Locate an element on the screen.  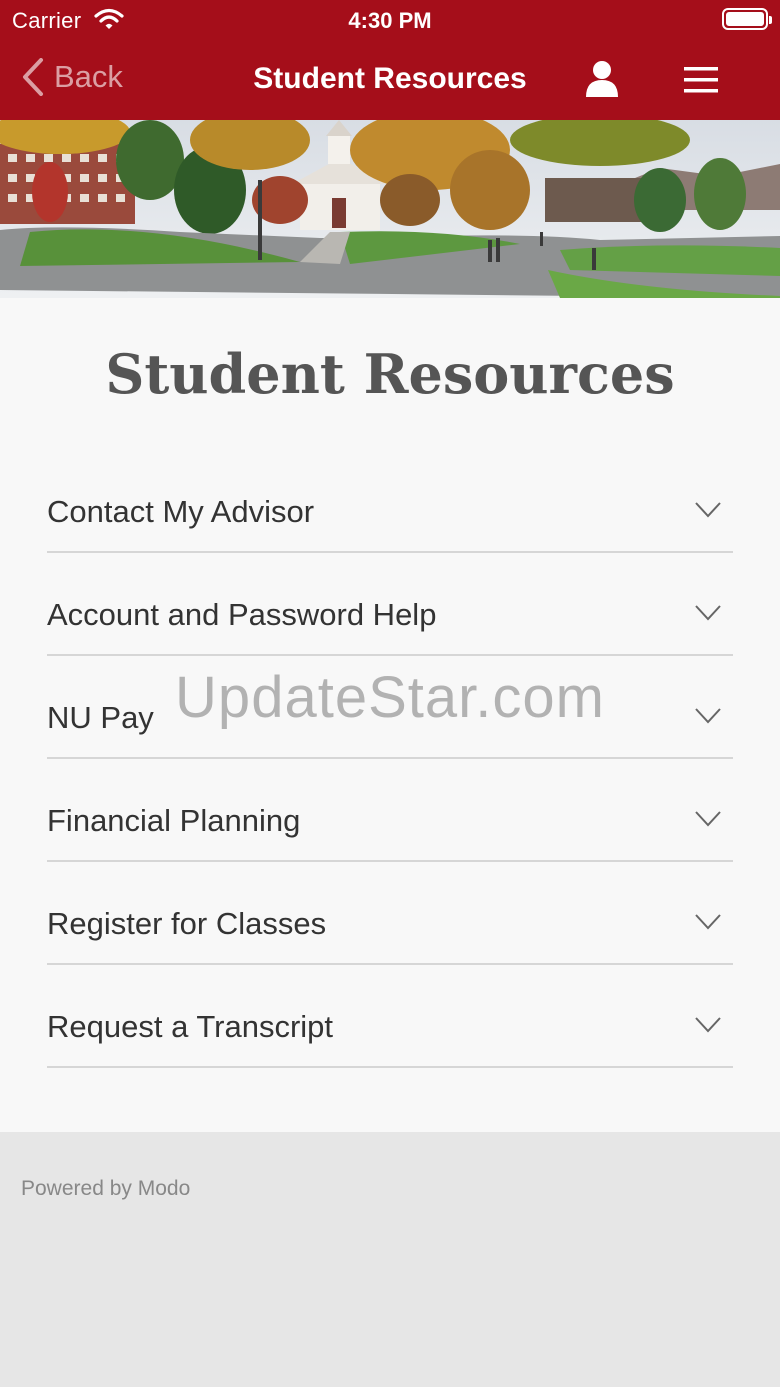
status-bar: Carrier 4:30 PM is located at coordinates (390, 20).